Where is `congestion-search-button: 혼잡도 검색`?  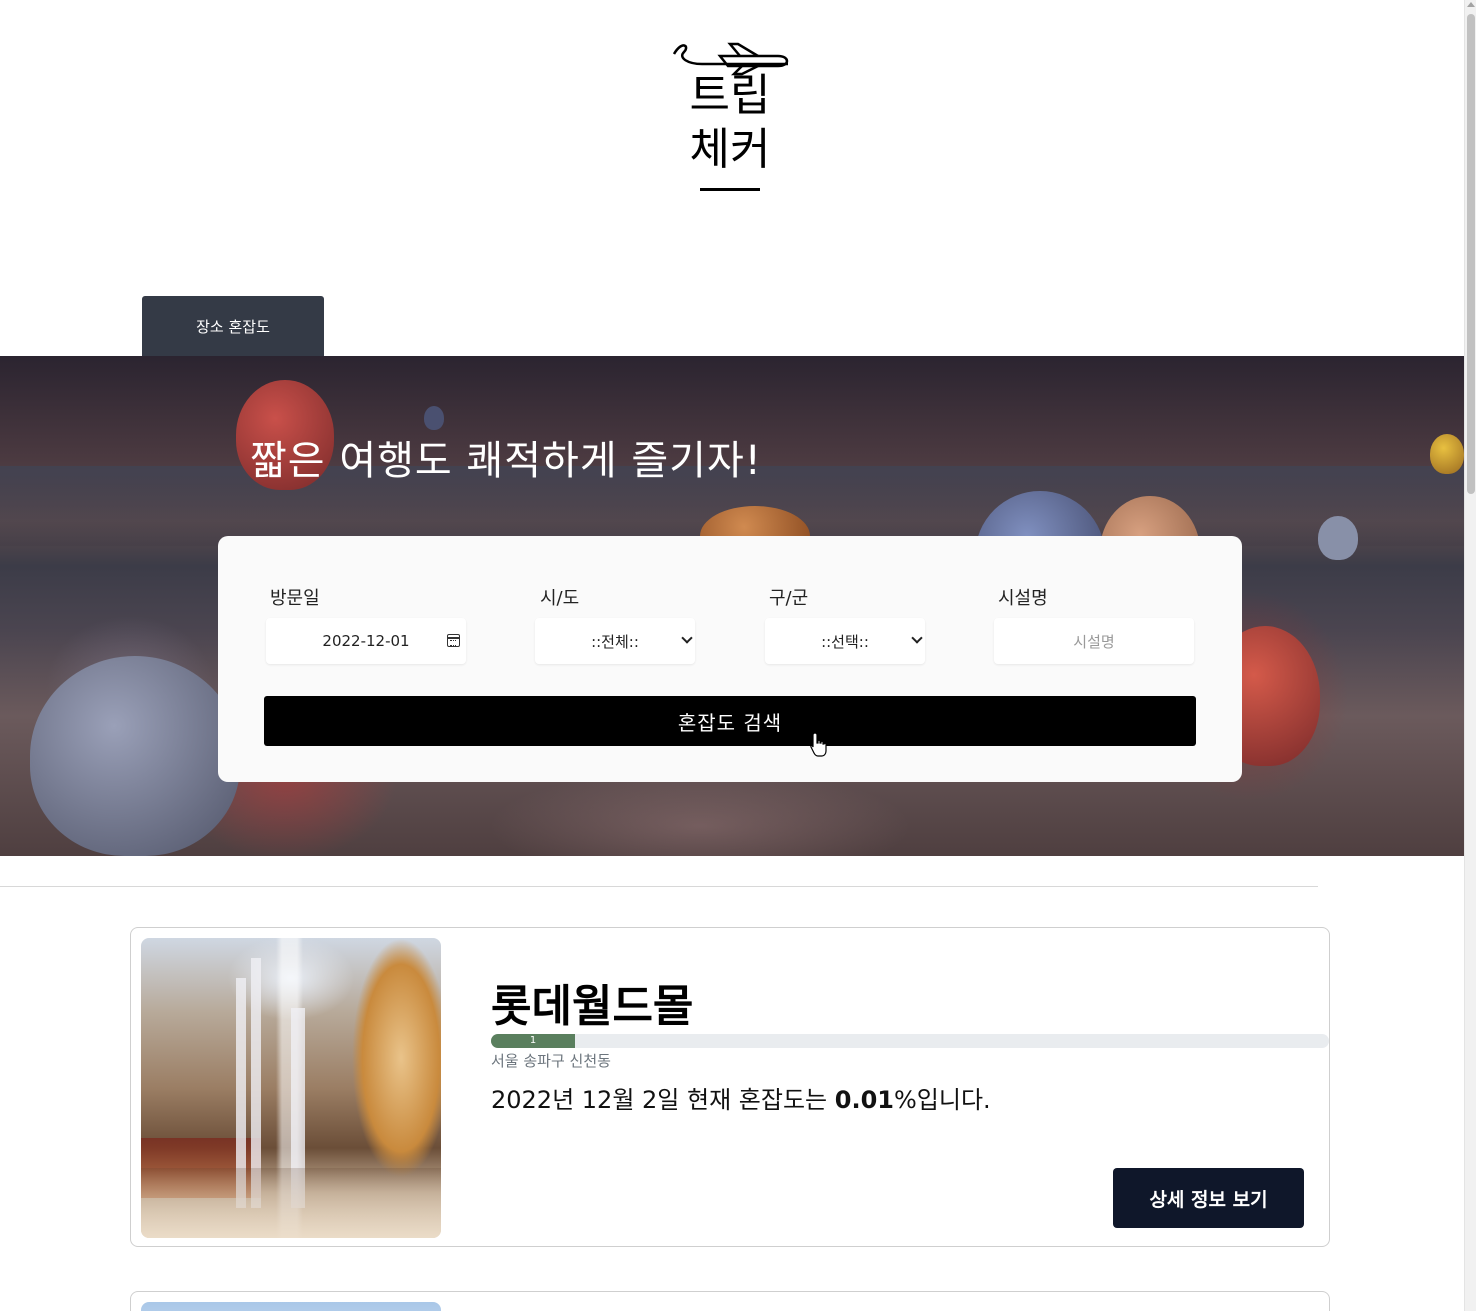 congestion-search-button: 혼잡도 검색 is located at coordinates (730, 721).